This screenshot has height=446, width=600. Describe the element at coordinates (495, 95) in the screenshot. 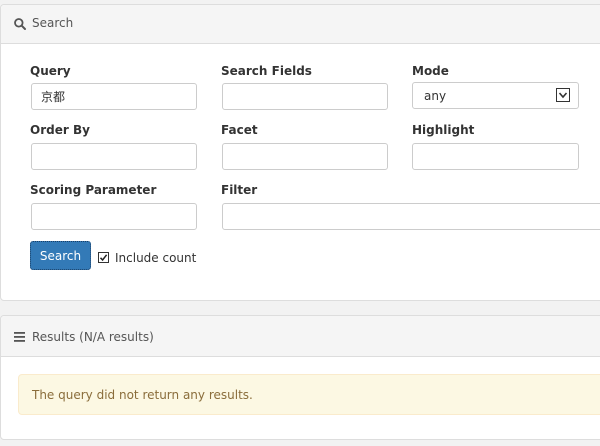

I see `mode-select: any` at that location.